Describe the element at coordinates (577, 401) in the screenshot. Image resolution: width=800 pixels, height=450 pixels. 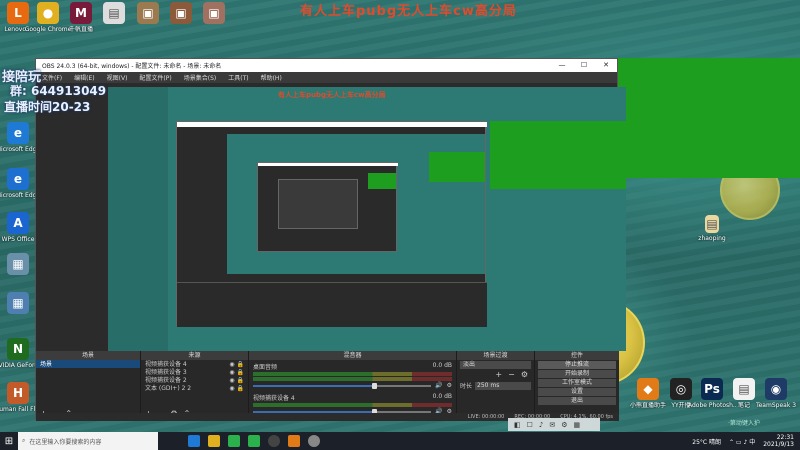
I see `exit-button: 退出` at that location.